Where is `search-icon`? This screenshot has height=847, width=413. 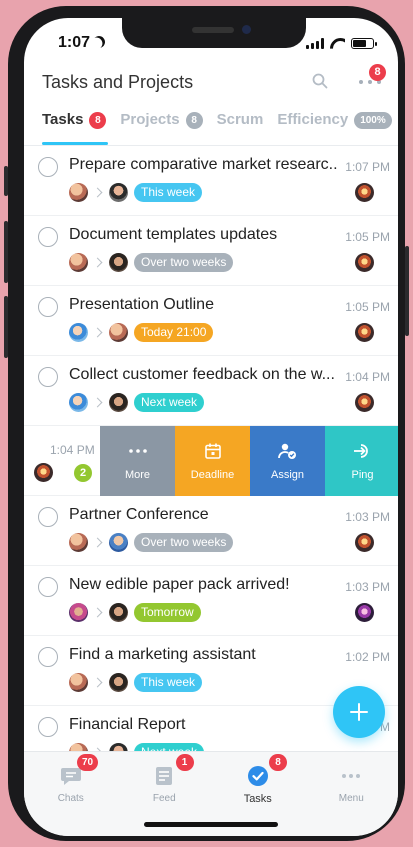 search-icon is located at coordinates (320, 81).